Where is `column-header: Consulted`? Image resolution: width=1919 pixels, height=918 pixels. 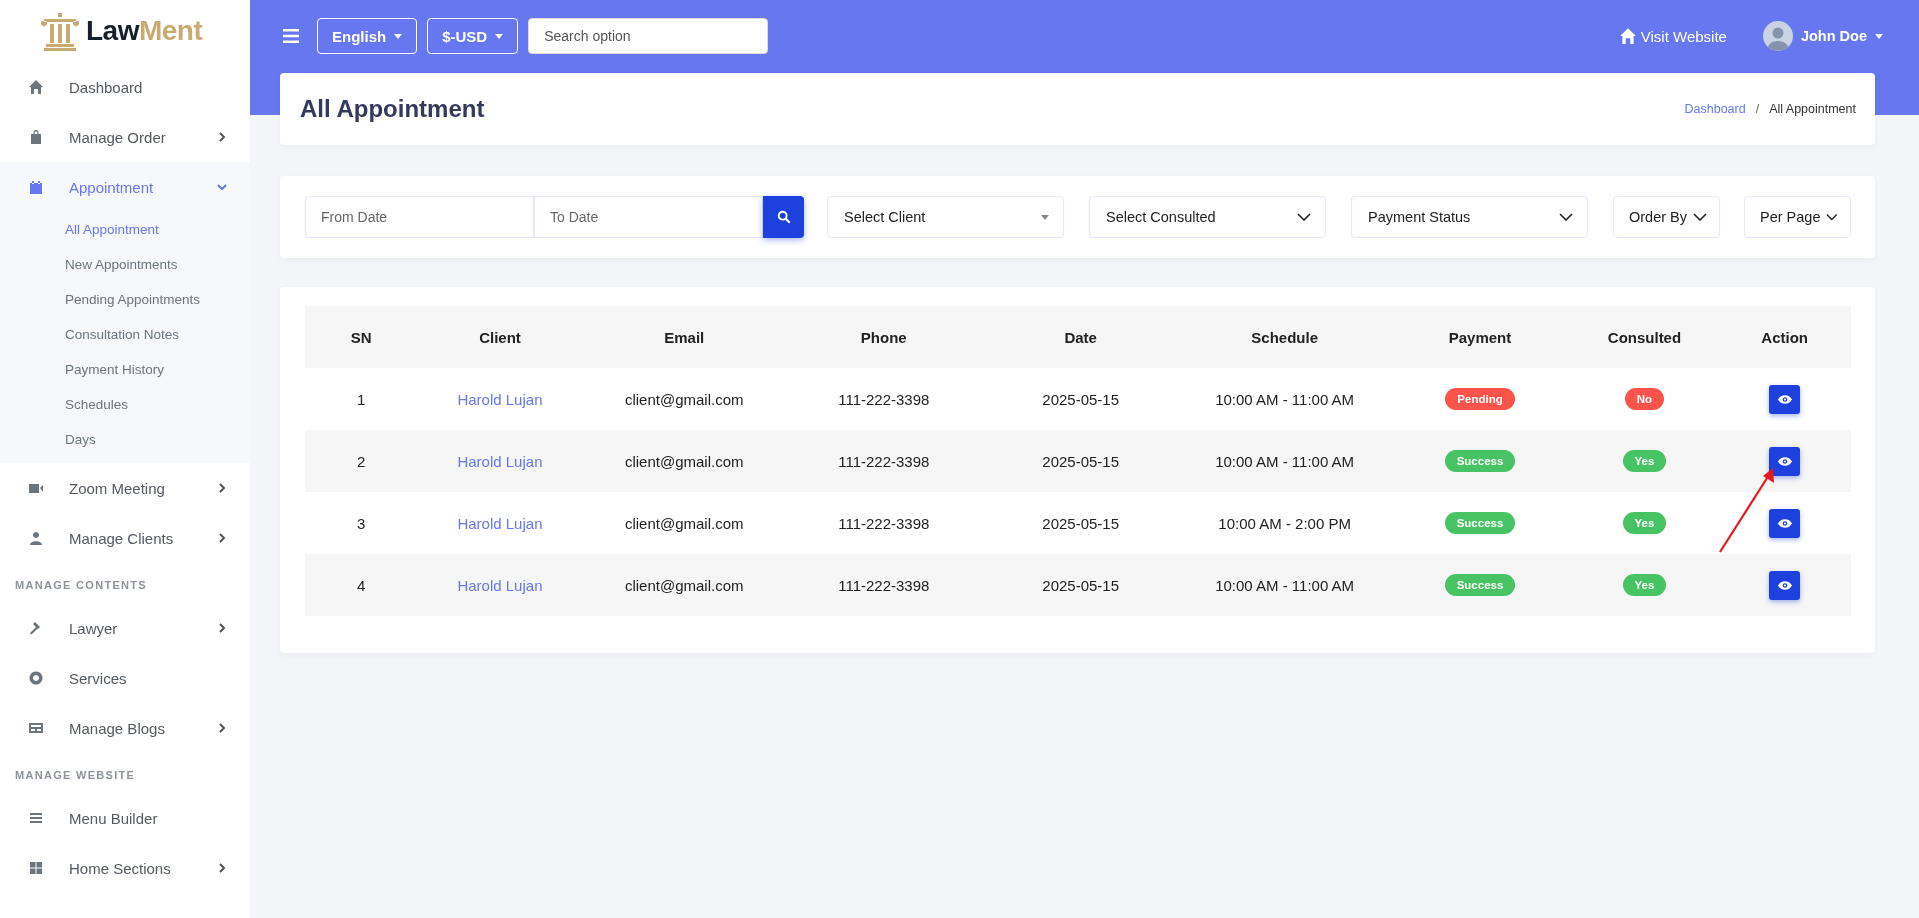
column-header: Consulted is located at coordinates (1644, 337).